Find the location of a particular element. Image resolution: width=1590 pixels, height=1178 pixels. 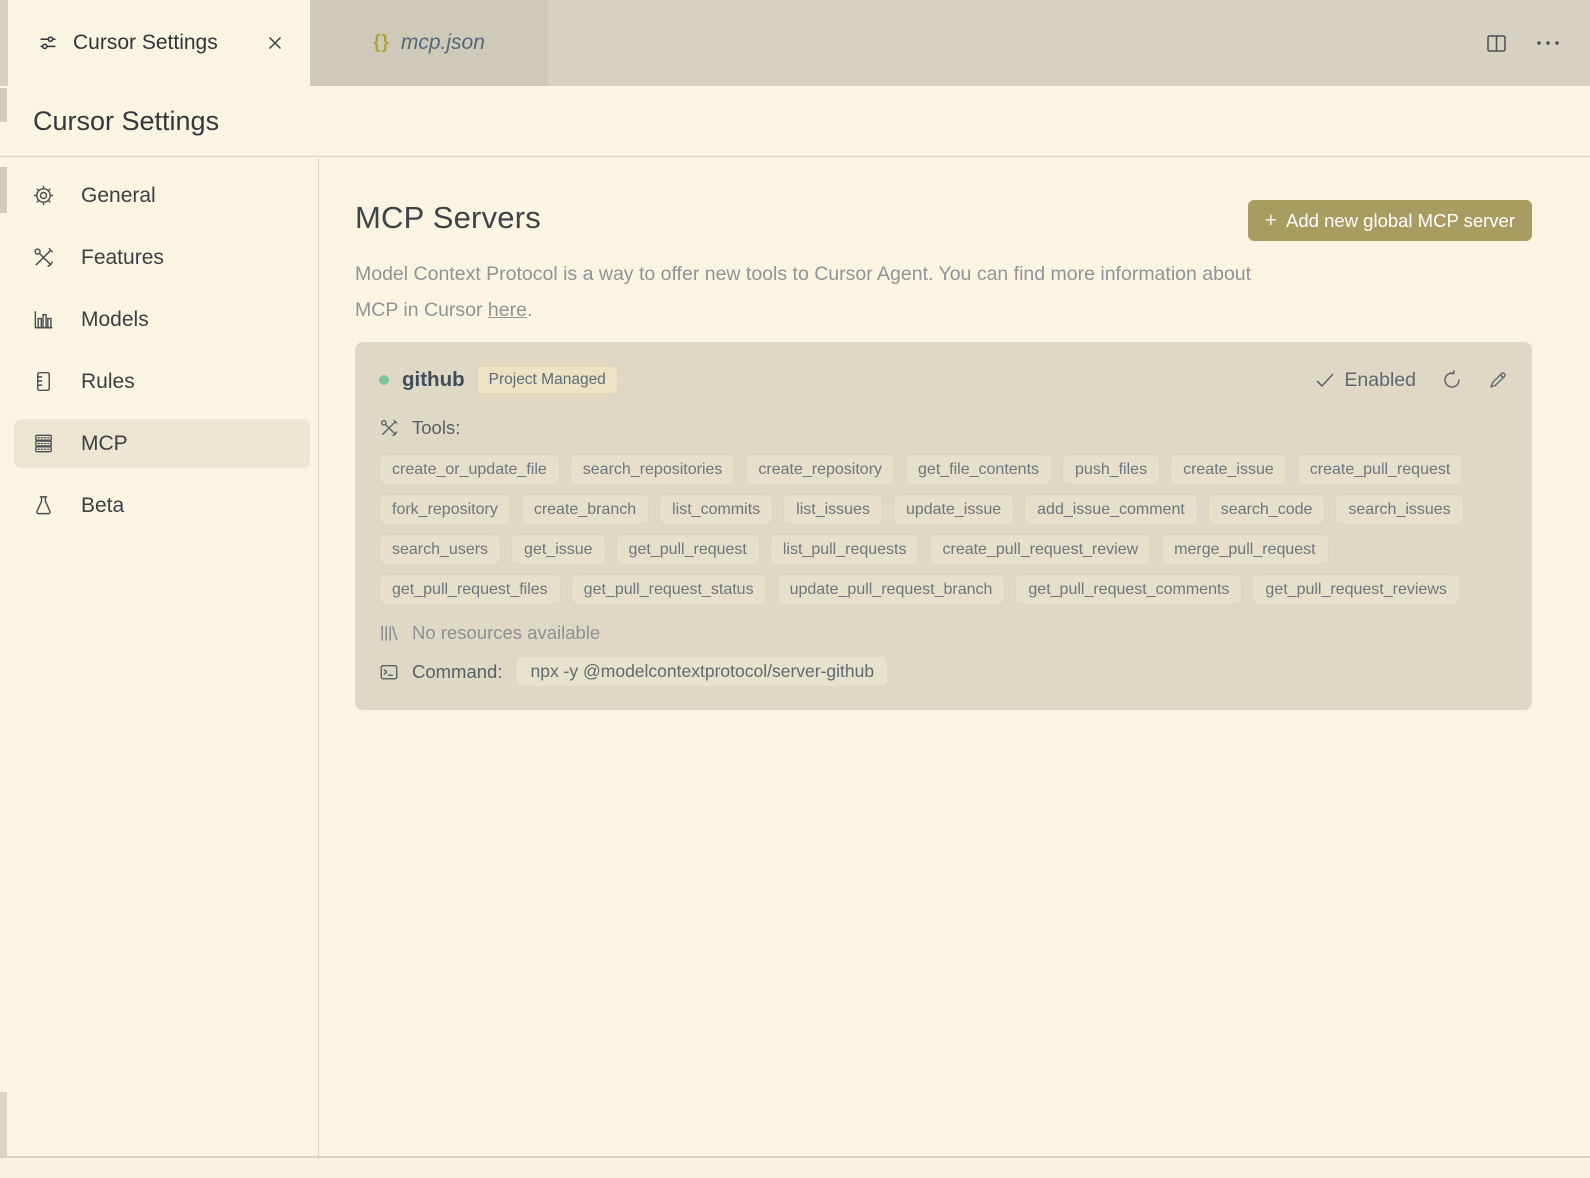

tab-bar-actions is located at coordinates (1538, 43).